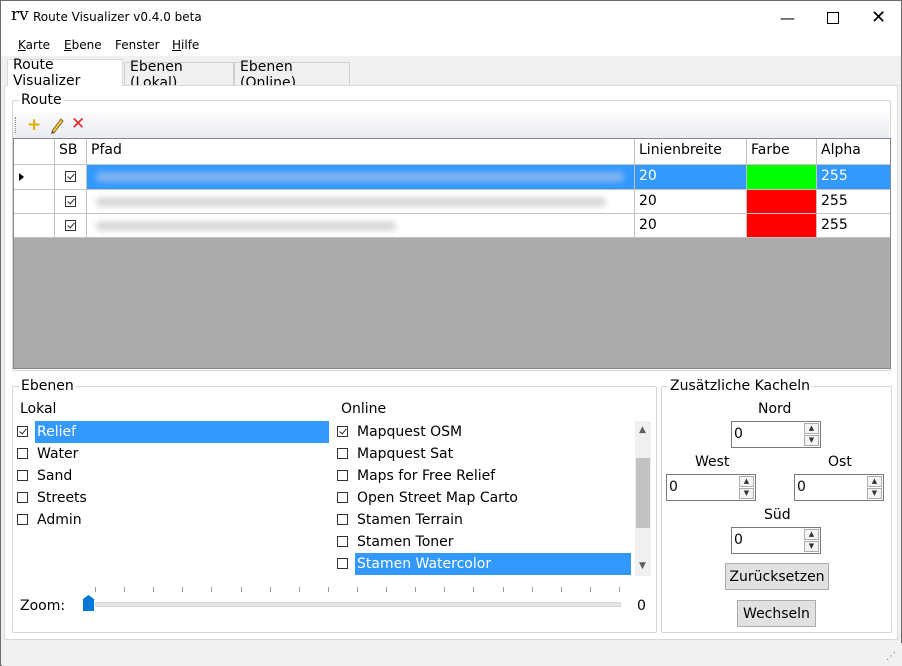 The height and width of the screenshot is (666, 902). Describe the element at coordinates (776, 613) in the screenshot. I see `switch-button: Wechseln` at that location.